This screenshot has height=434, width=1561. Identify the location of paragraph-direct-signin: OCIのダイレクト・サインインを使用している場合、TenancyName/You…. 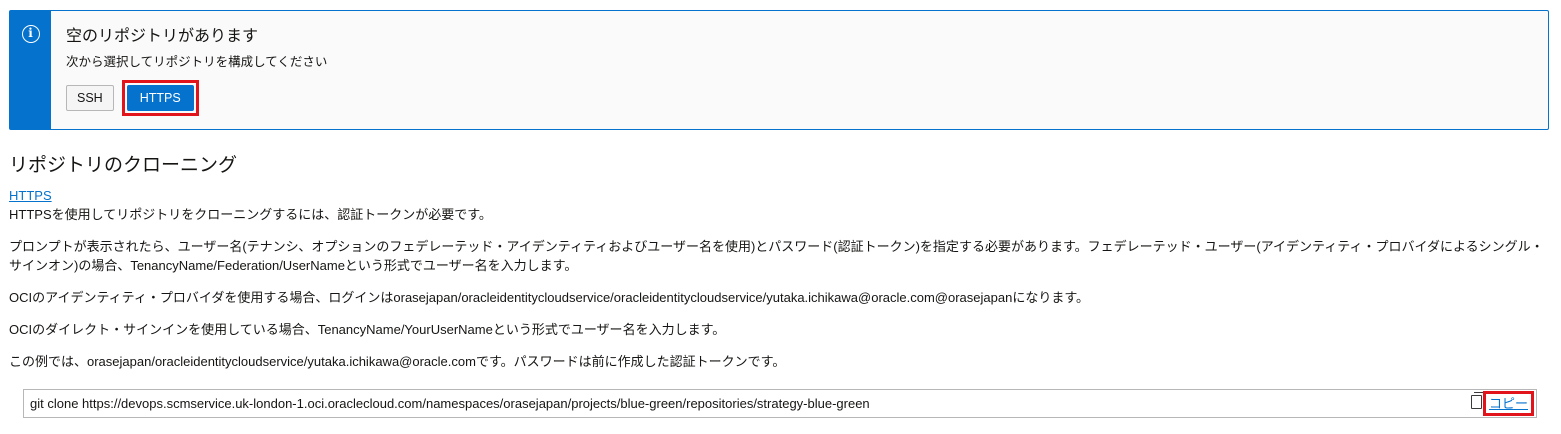
(367, 329).